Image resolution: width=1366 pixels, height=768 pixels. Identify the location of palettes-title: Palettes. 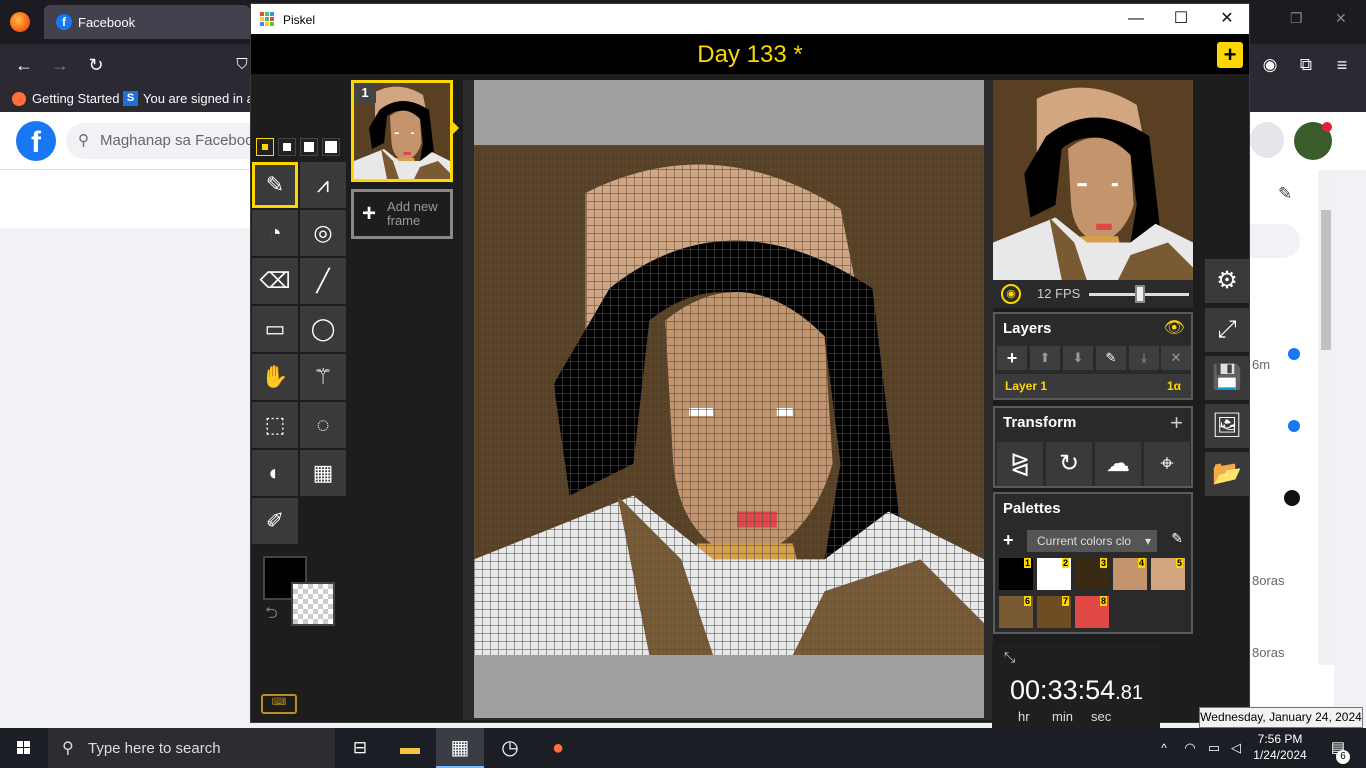
(1032, 508).